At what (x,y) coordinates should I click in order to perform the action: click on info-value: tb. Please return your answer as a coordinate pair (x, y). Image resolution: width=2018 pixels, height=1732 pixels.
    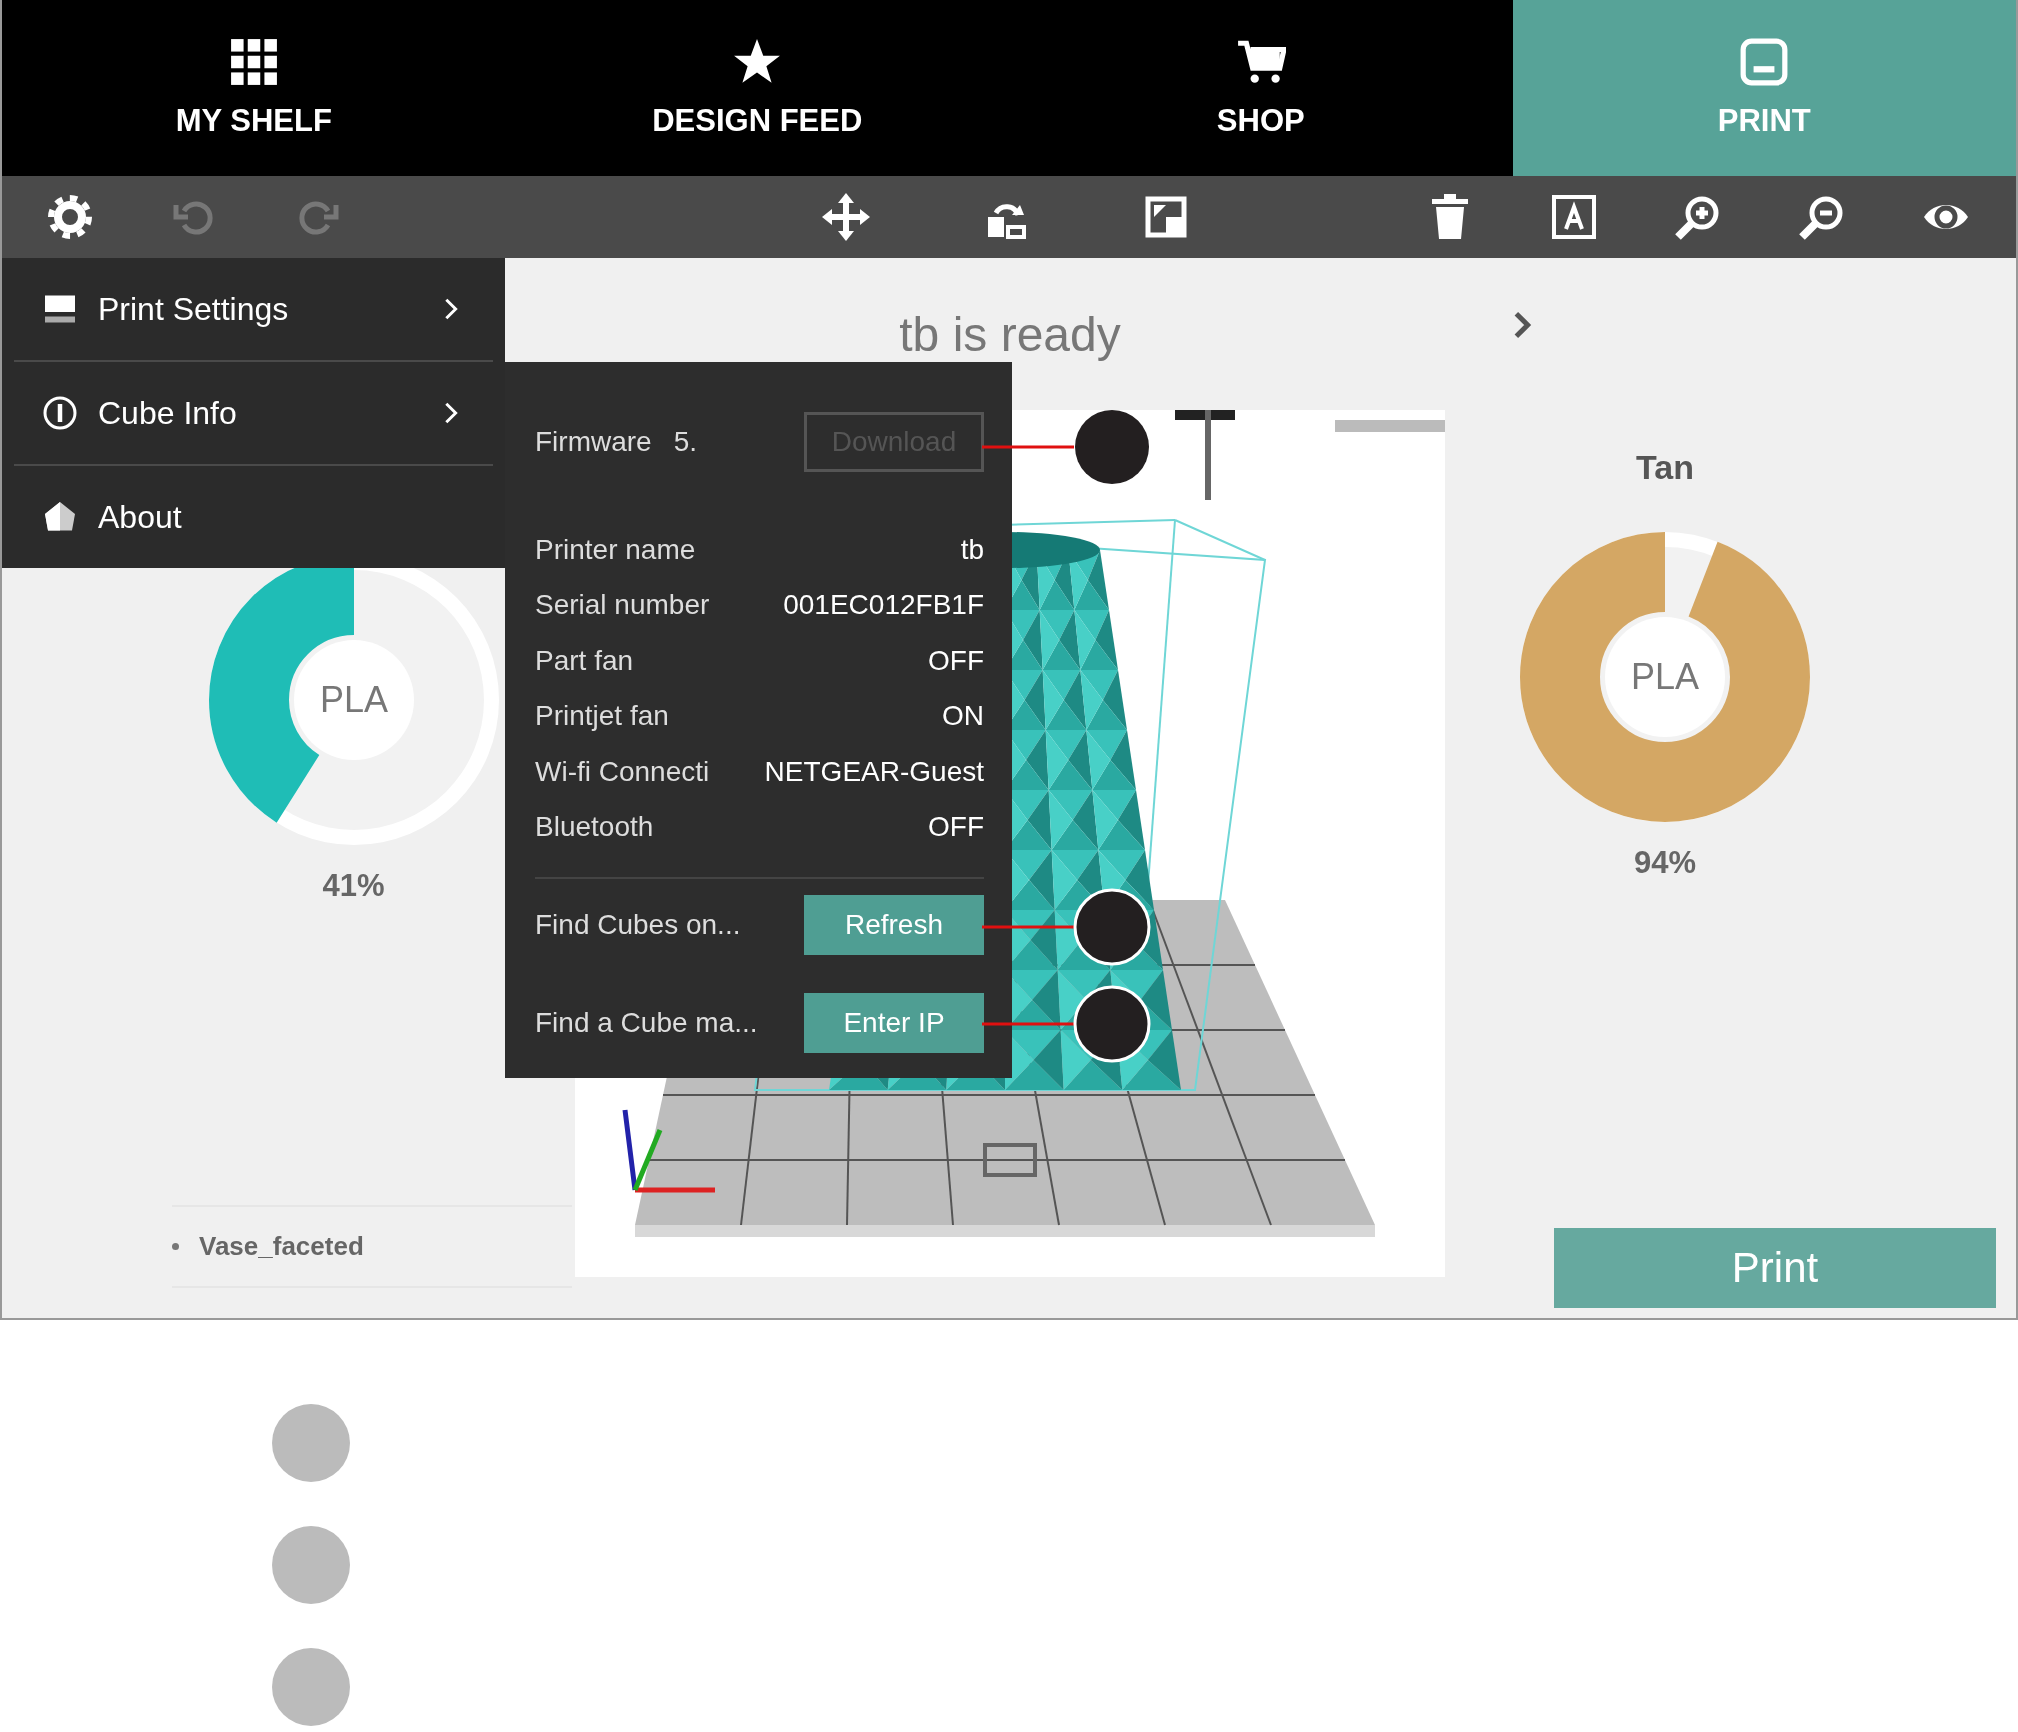
    Looking at the image, I should click on (972, 549).